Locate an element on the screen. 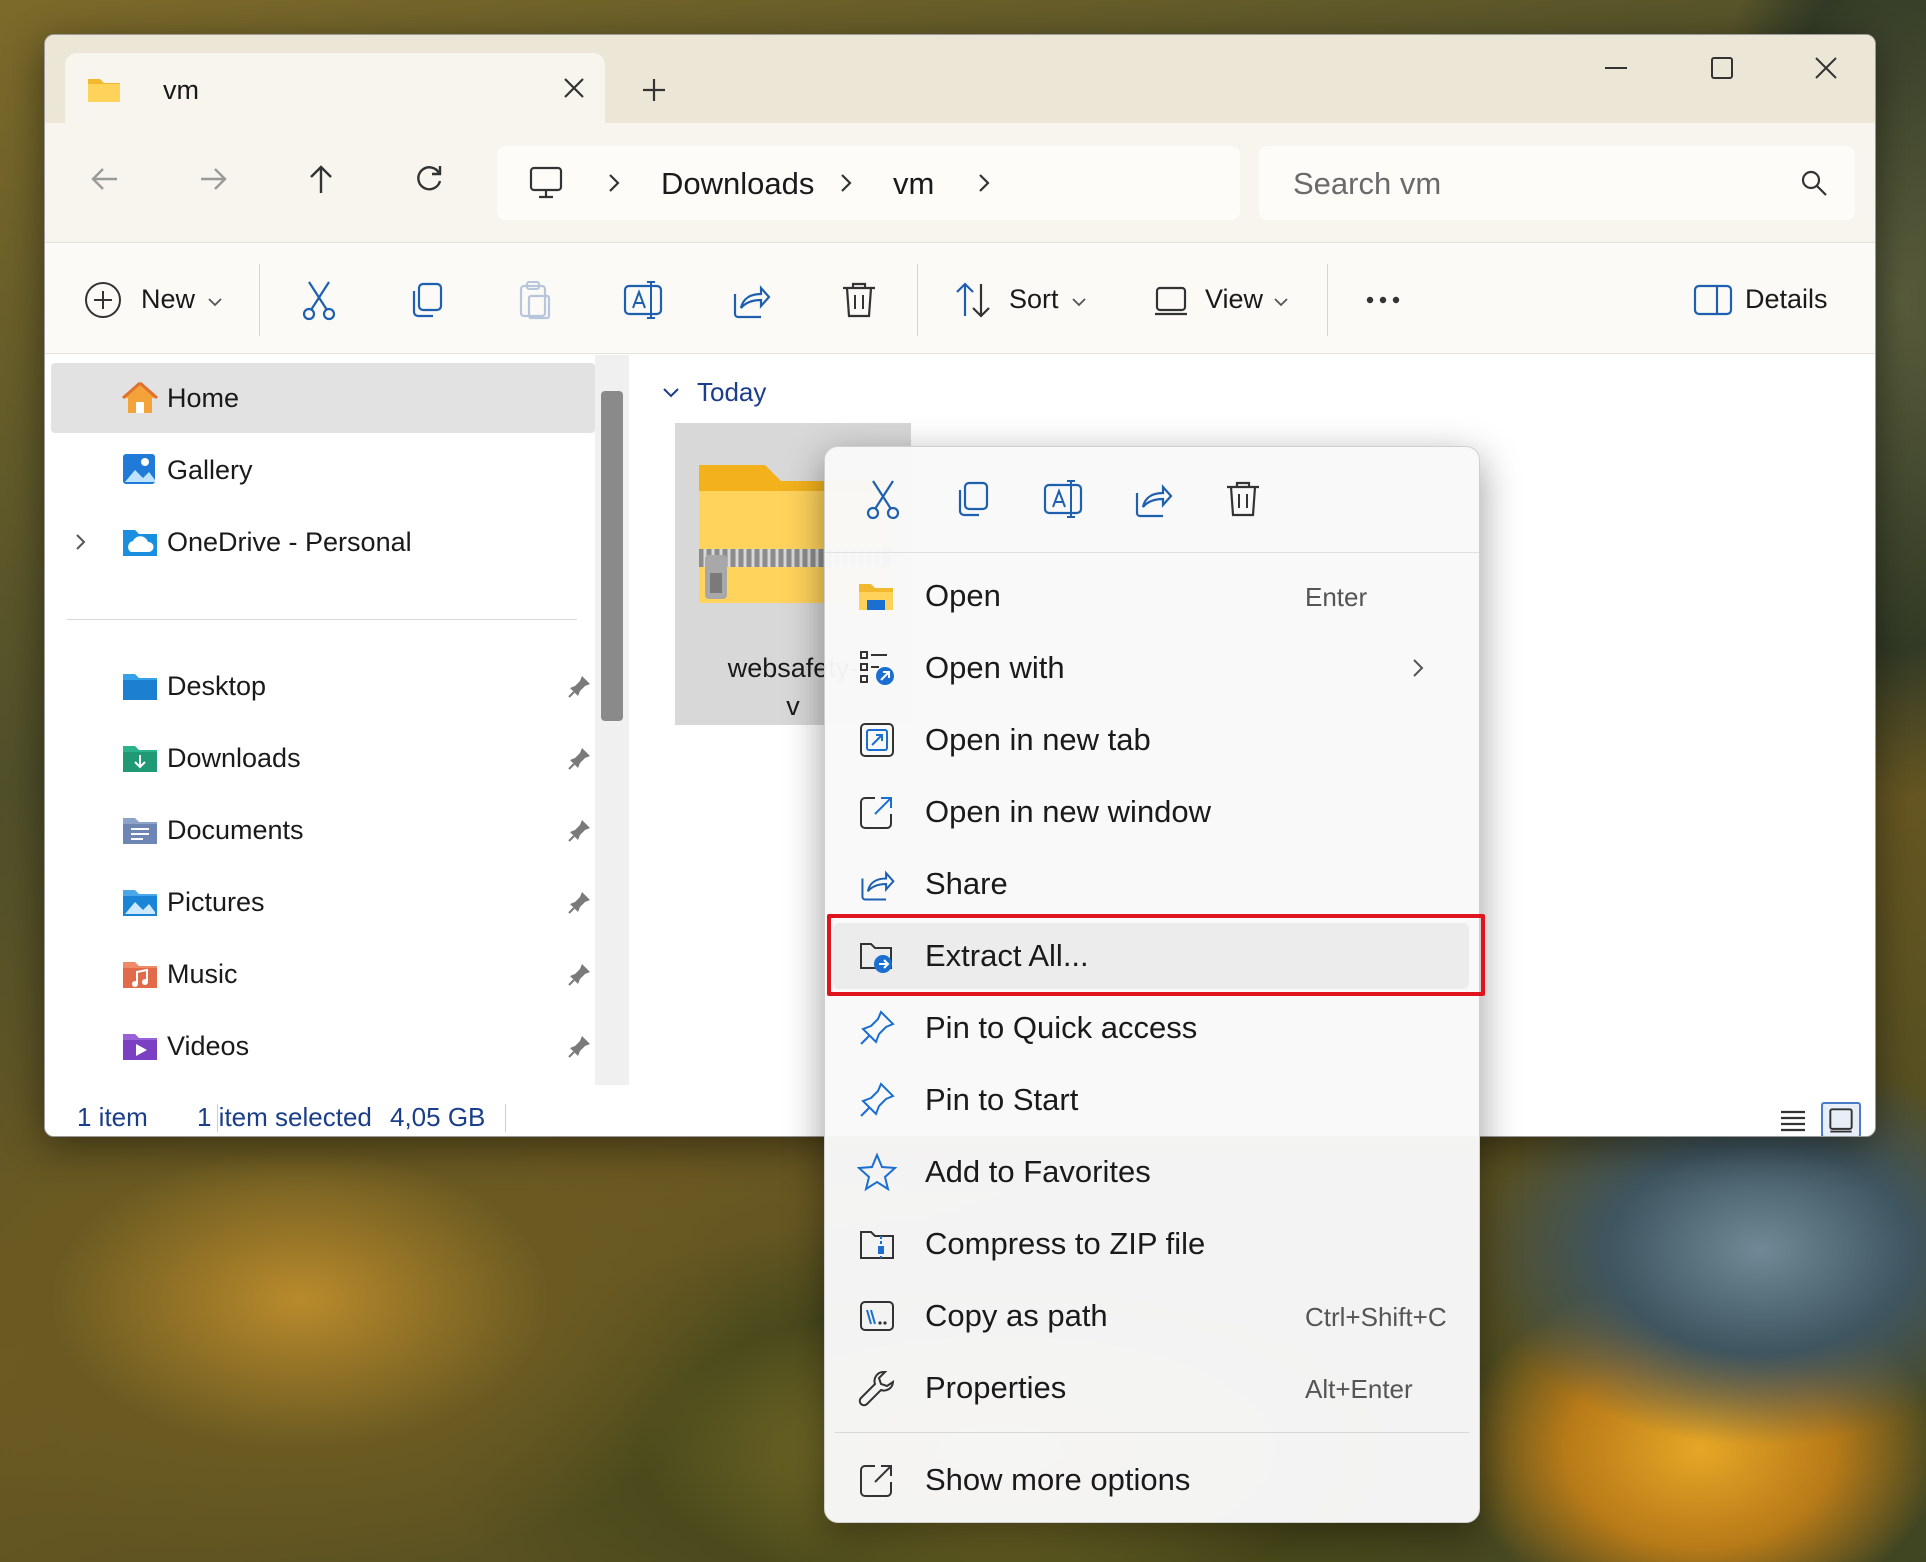 Image resolution: width=1926 pixels, height=1562 pixels. desktop-folder-icon is located at coordinates (140, 686).